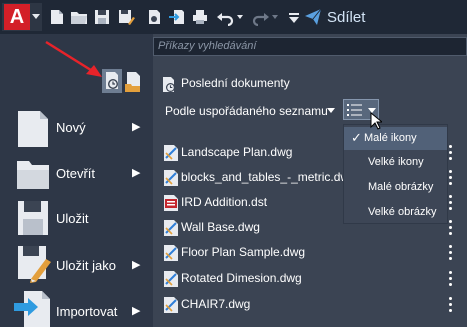  What do you see at coordinates (72, 218) in the screenshot?
I see `menu-item-label: Uložit` at bounding box center [72, 218].